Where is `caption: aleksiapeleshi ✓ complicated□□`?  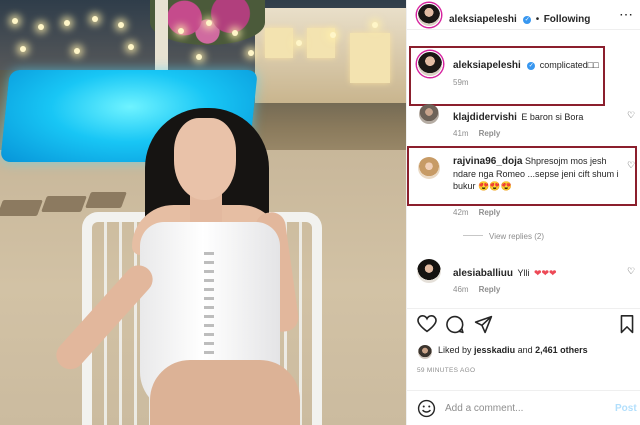 caption: aleksiapeleshi ✓ complicated□□ is located at coordinates (526, 64).